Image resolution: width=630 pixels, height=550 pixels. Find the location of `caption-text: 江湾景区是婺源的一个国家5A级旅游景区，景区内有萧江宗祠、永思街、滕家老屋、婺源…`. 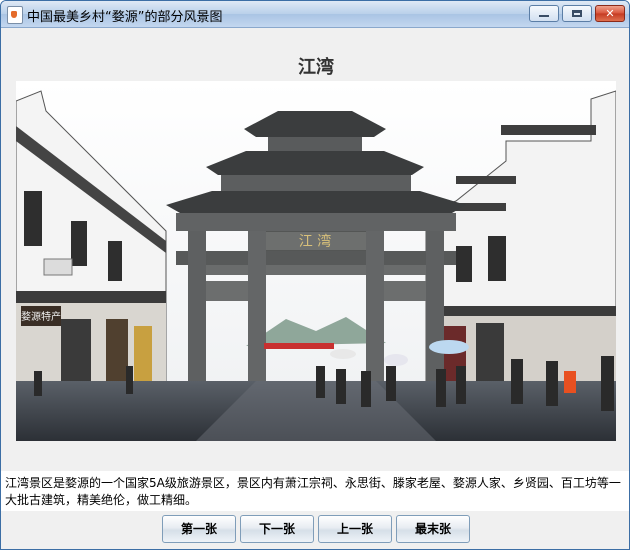

caption-text: 江湾景区是婺源的一个国家5A级旅游景区，景区内有萧江宗祠、永思街、滕家老屋、婺源… is located at coordinates (313, 491).